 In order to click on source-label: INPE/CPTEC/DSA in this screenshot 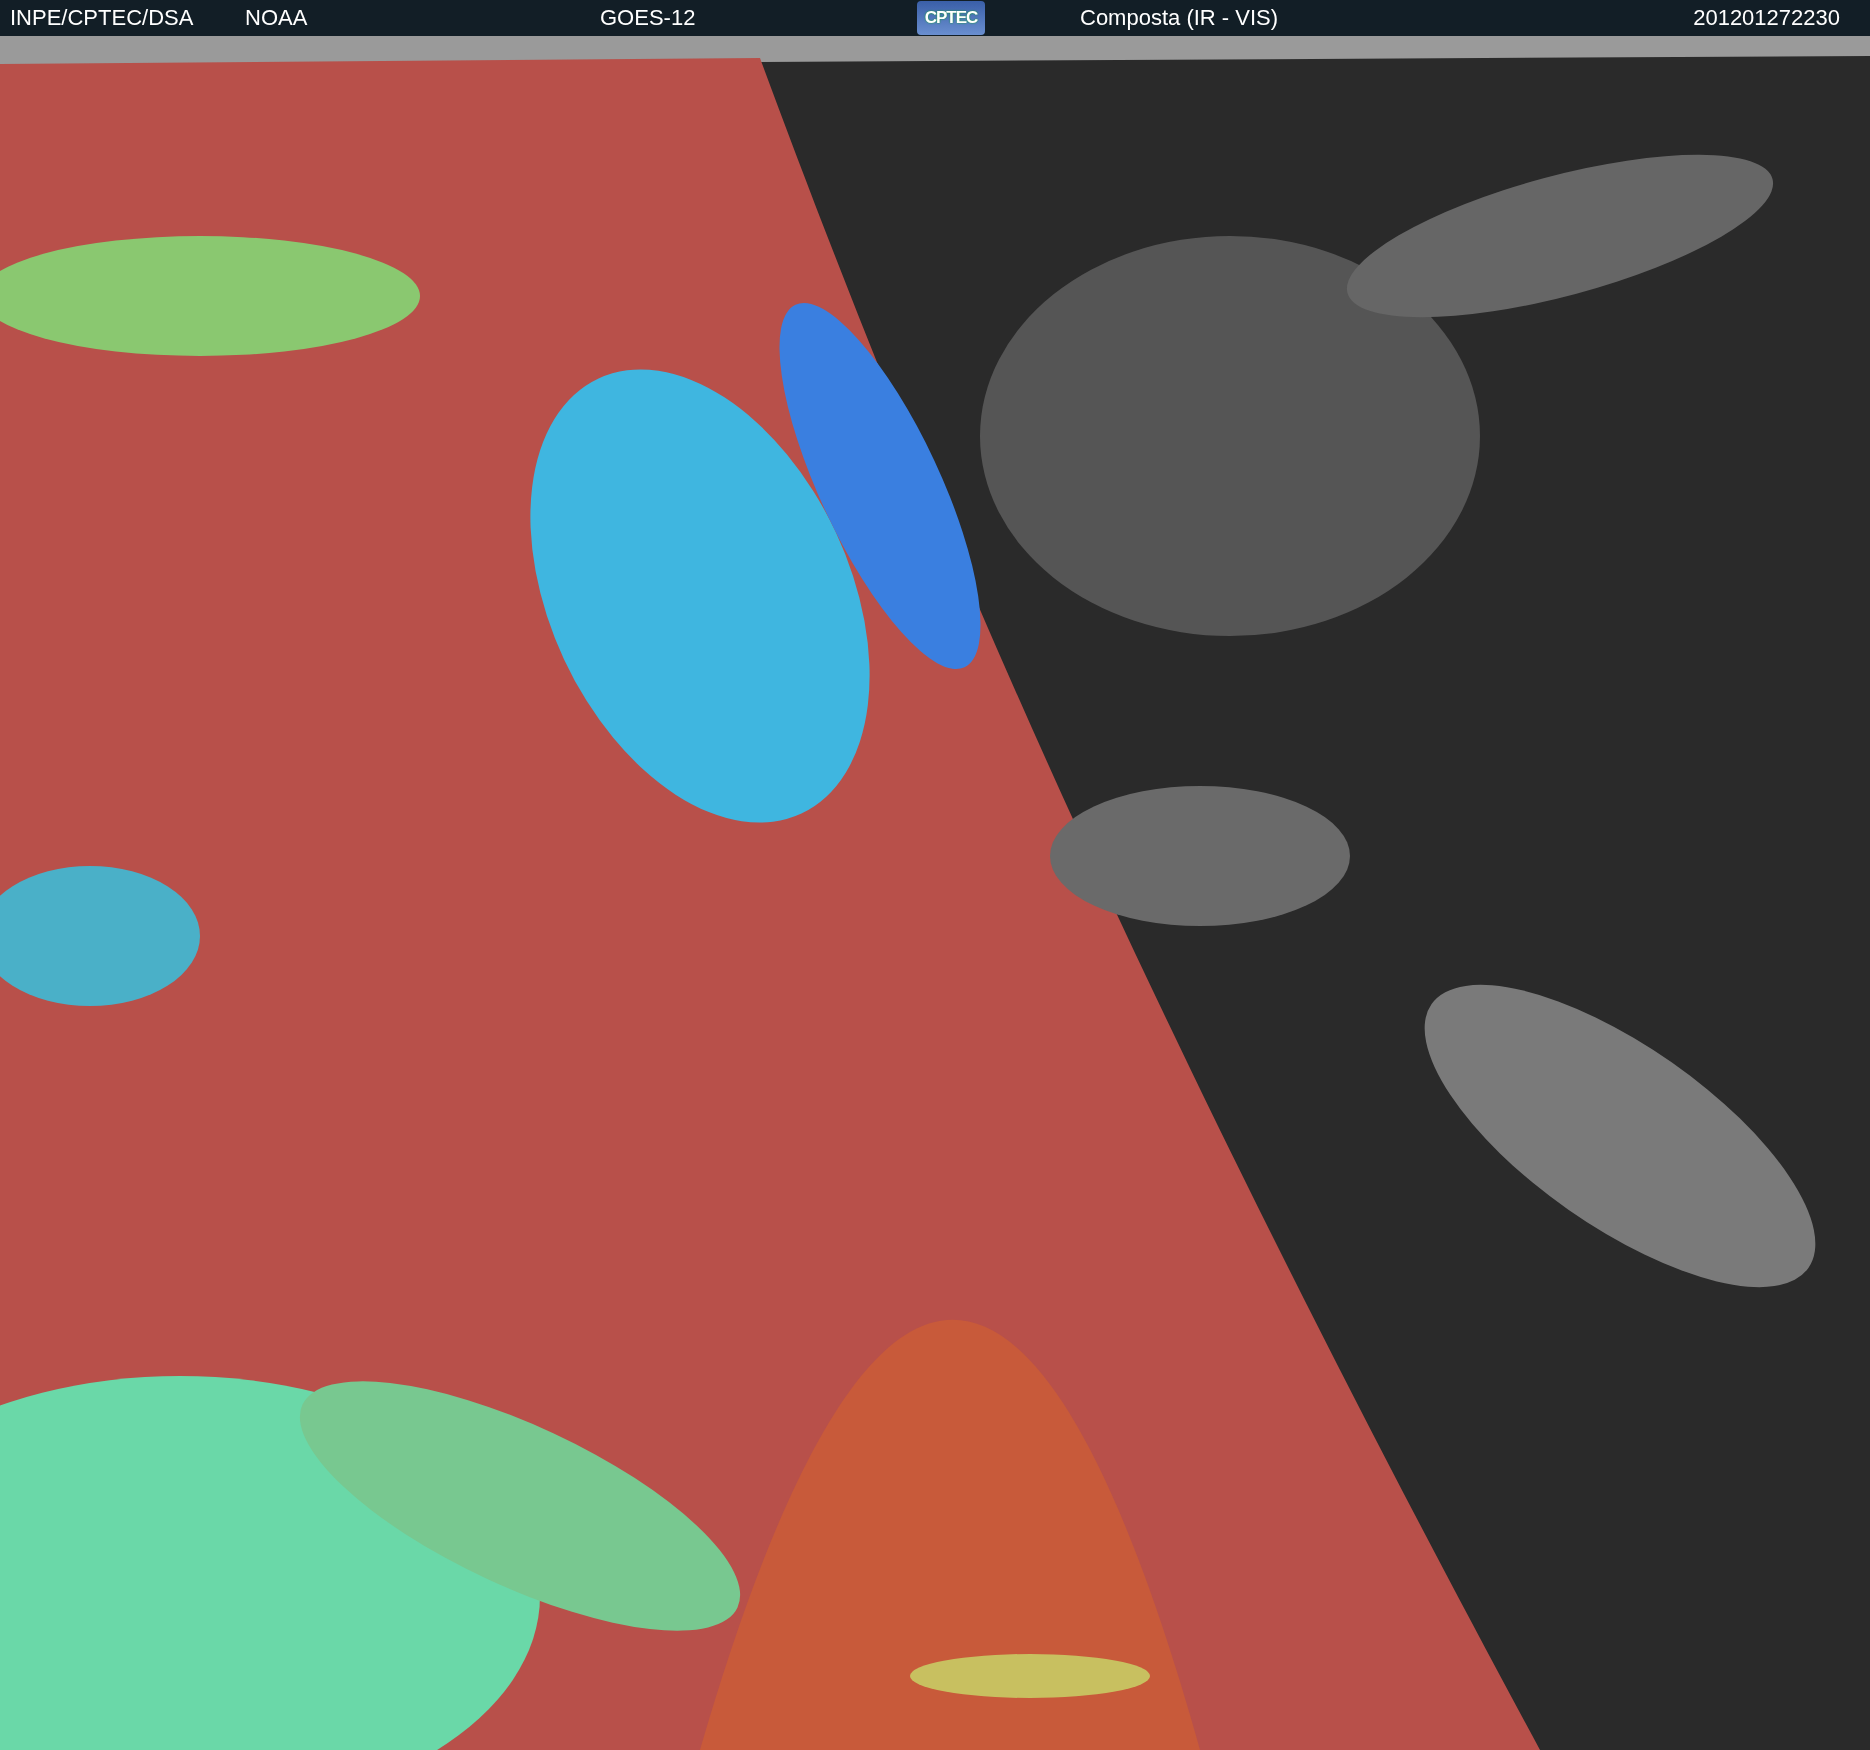, I will do `click(102, 18)`.